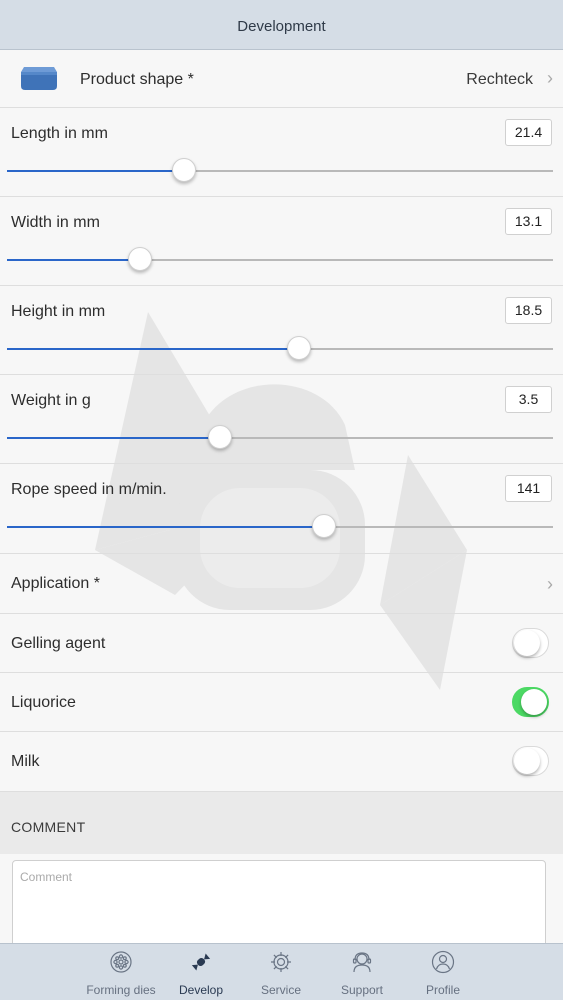 Image resolution: width=563 pixels, height=1000 pixels. I want to click on width-slider, so click(280, 259).